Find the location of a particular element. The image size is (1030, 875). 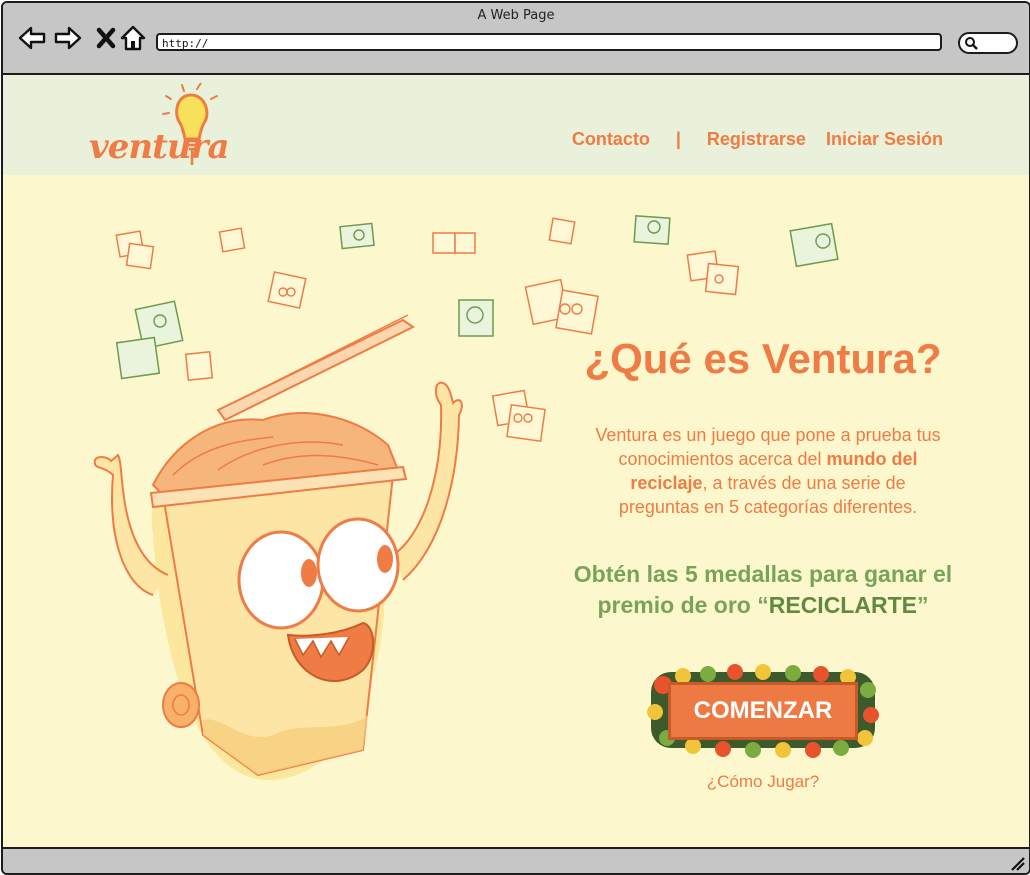

back-arrow-icon is located at coordinates (32, 38).